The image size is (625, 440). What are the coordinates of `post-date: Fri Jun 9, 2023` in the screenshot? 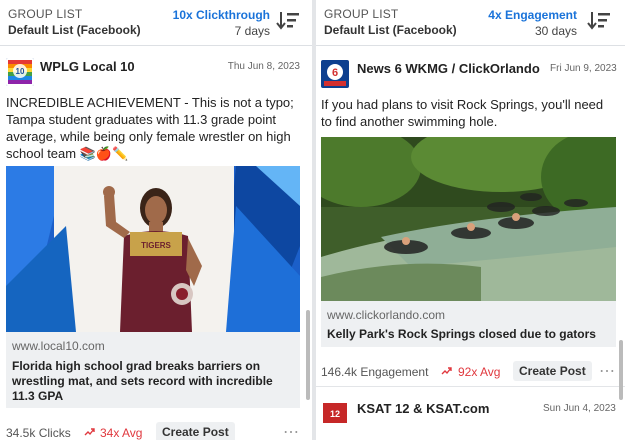 It's located at (583, 68).